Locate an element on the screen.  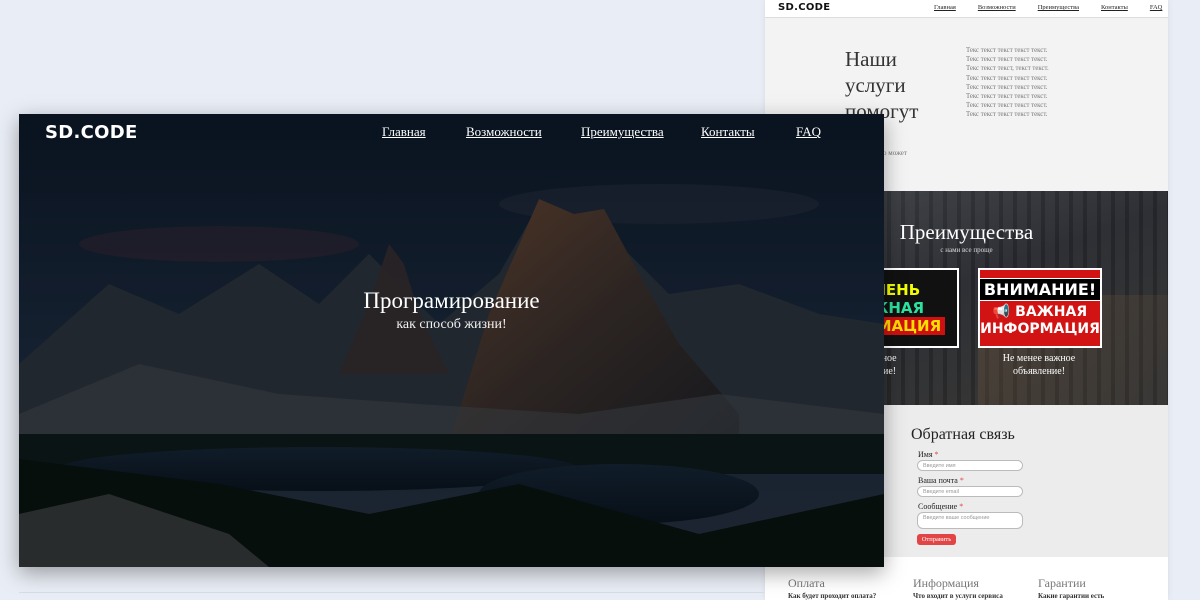
message-label-text: Сообщение is located at coordinates (938, 506).